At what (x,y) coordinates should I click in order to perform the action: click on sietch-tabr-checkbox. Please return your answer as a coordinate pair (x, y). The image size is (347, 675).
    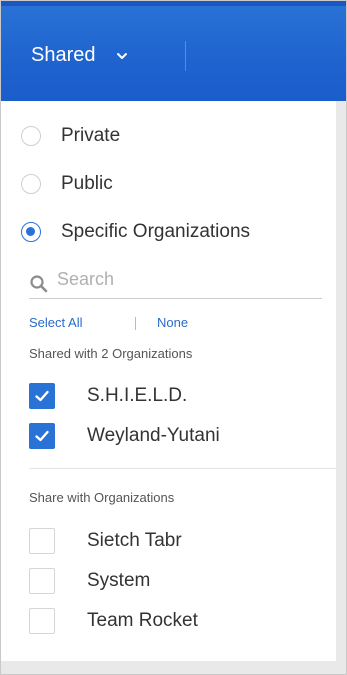
    Looking at the image, I should click on (42, 541).